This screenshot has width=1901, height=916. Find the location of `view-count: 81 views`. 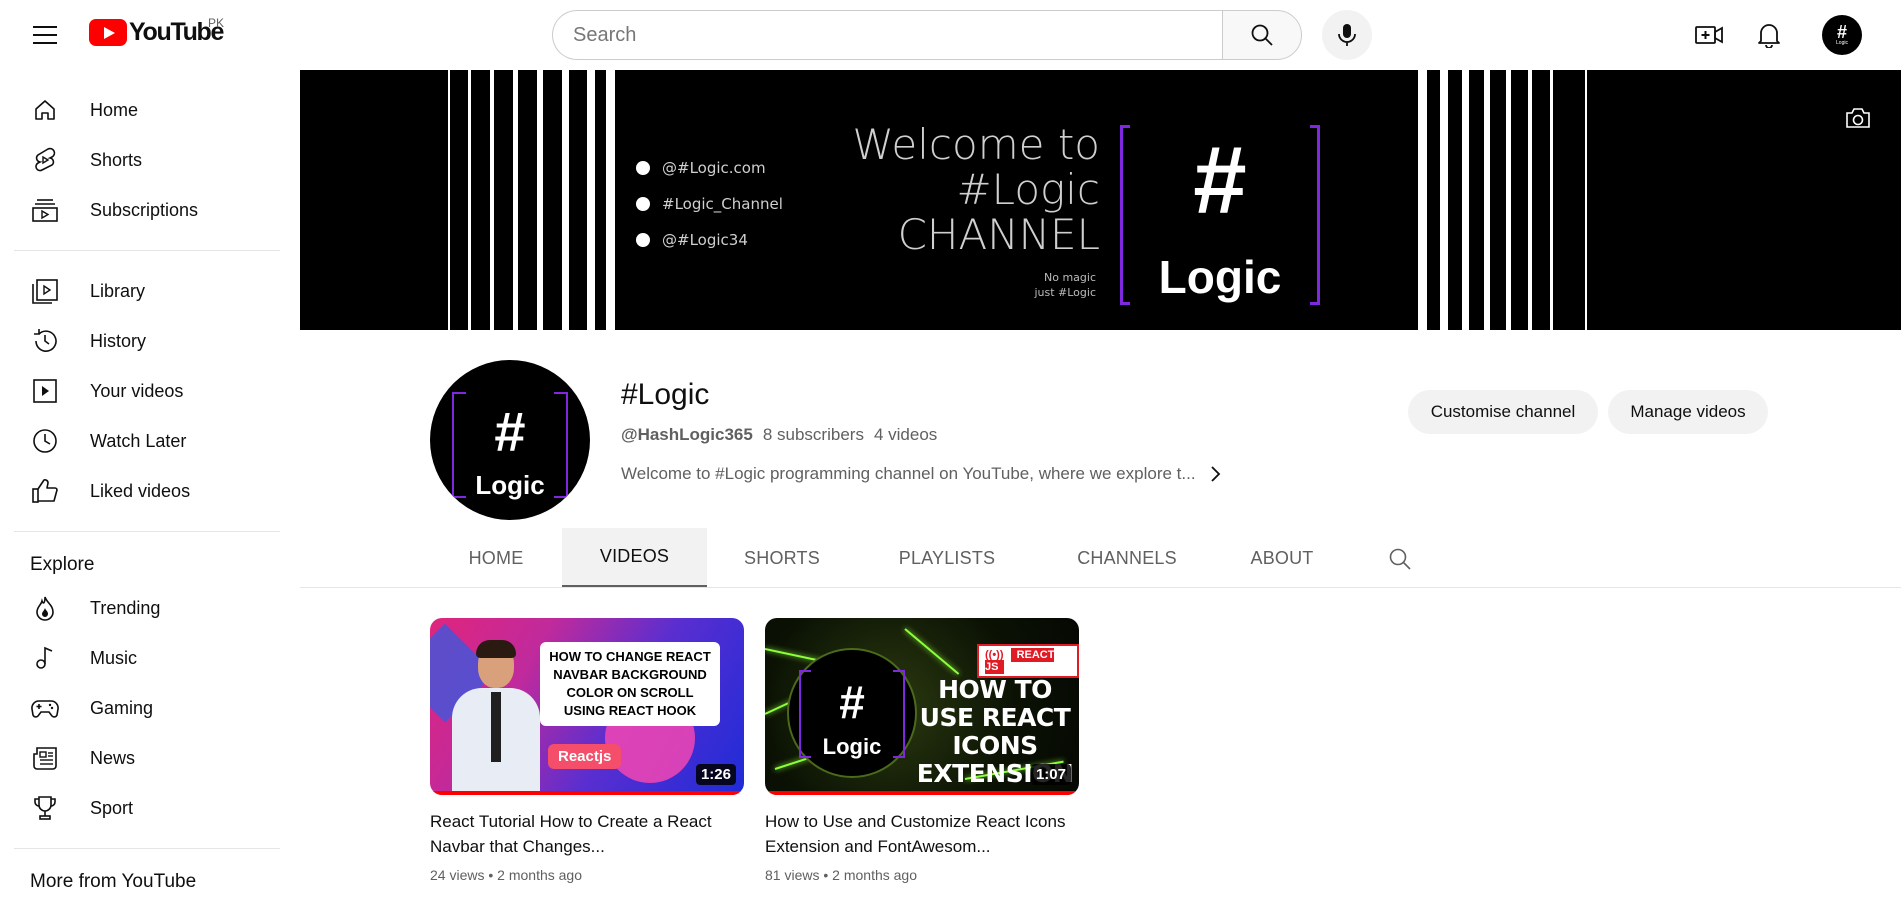

view-count: 81 views is located at coordinates (792, 875).